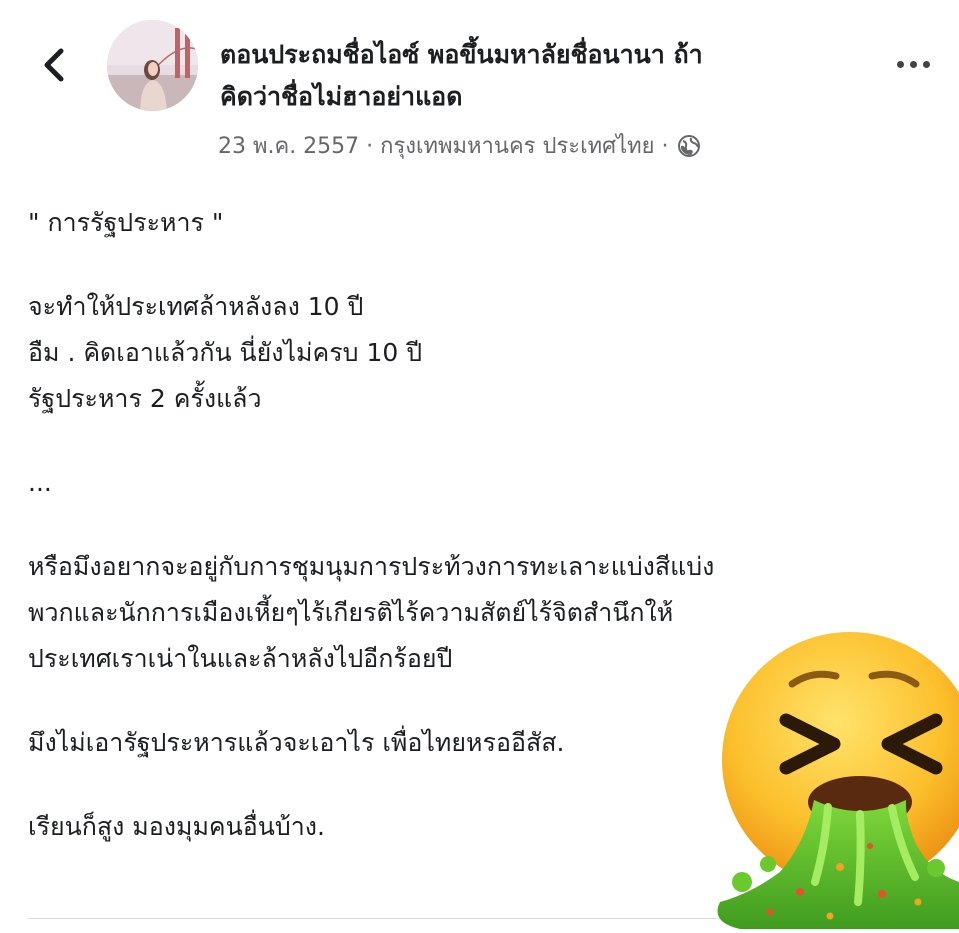  I want to click on post-text-line: รัฐประหาร 2 ครั้งแล้ว, so click(145, 398).